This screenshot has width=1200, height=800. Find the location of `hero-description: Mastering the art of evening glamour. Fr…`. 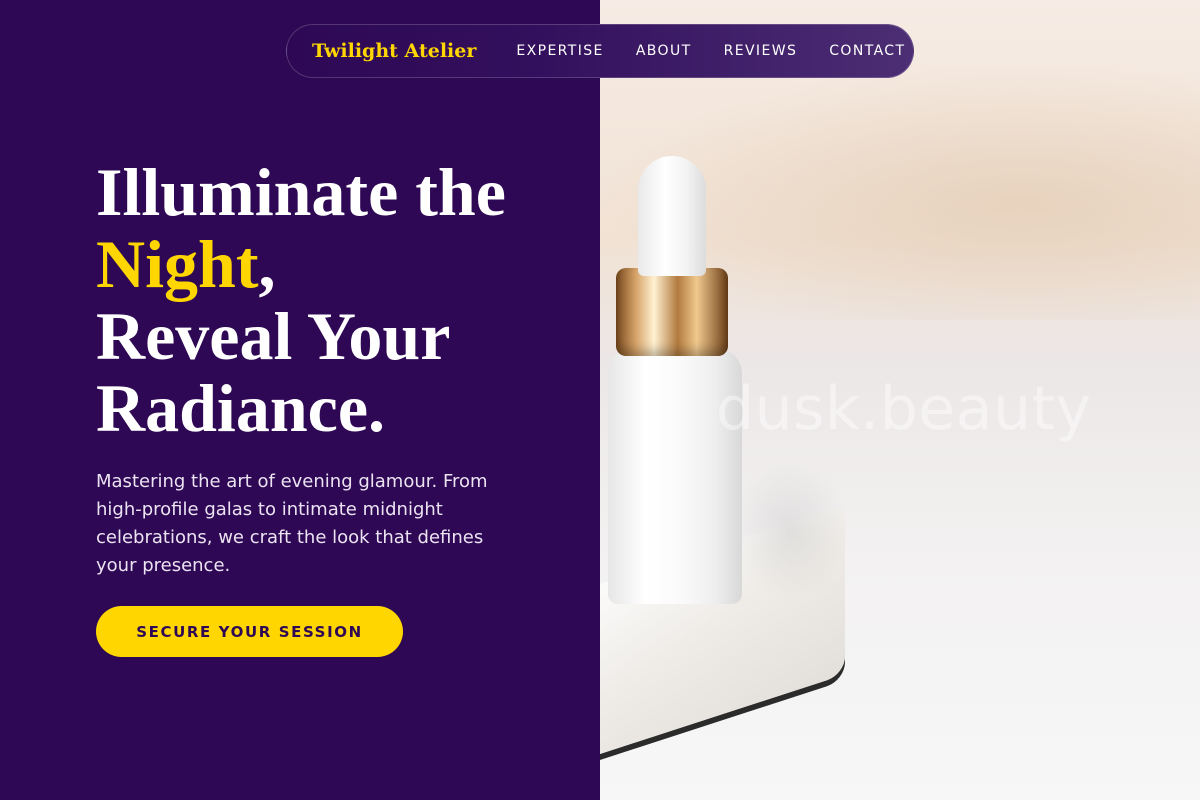

hero-description: Mastering the art of evening glamour. Fr… is located at coordinates (292, 523).